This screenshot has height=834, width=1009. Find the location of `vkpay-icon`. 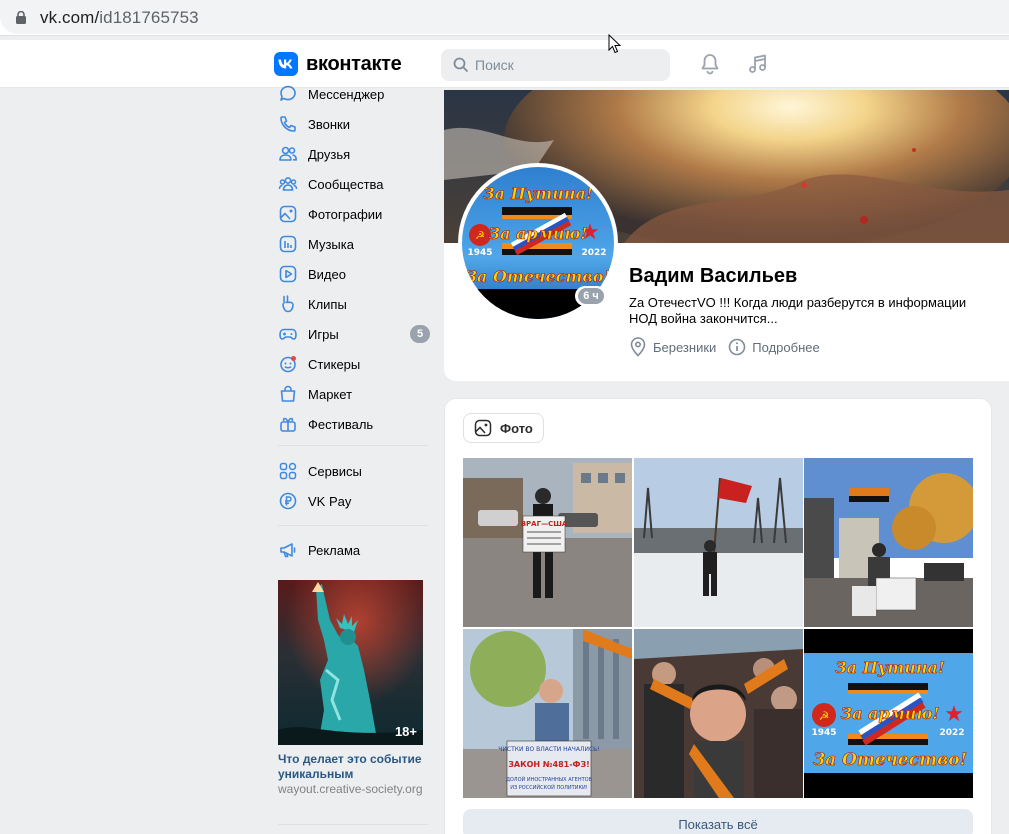

vkpay-icon is located at coordinates (288, 501).